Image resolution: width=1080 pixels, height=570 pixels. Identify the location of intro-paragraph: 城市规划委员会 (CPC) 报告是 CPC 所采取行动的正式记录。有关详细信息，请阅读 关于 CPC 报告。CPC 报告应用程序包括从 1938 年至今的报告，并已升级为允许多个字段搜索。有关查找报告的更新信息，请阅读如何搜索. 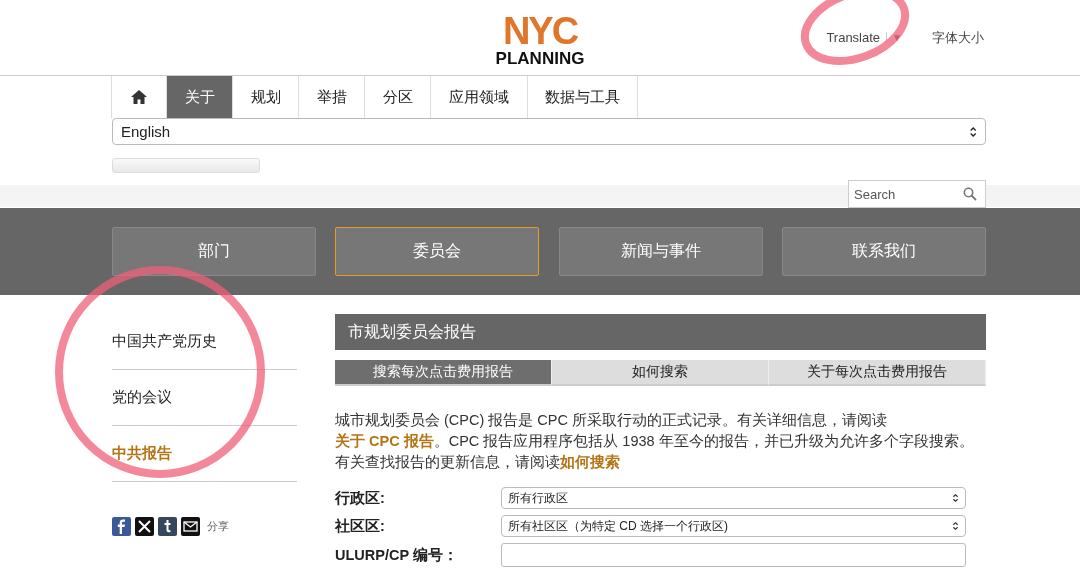
(655, 441).